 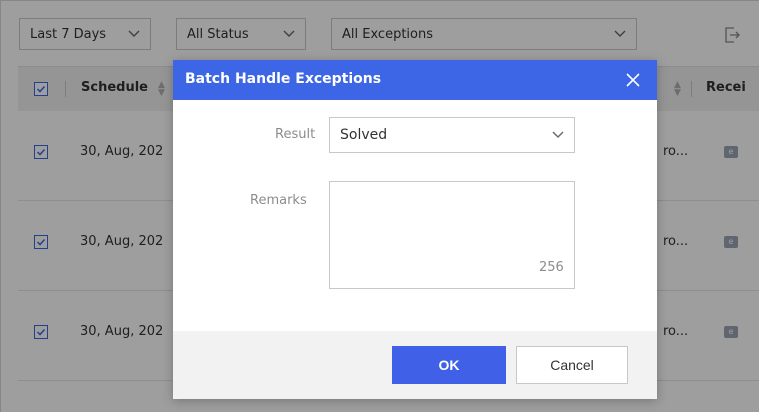 I want to click on result-value: Solved, so click(x=364, y=135).